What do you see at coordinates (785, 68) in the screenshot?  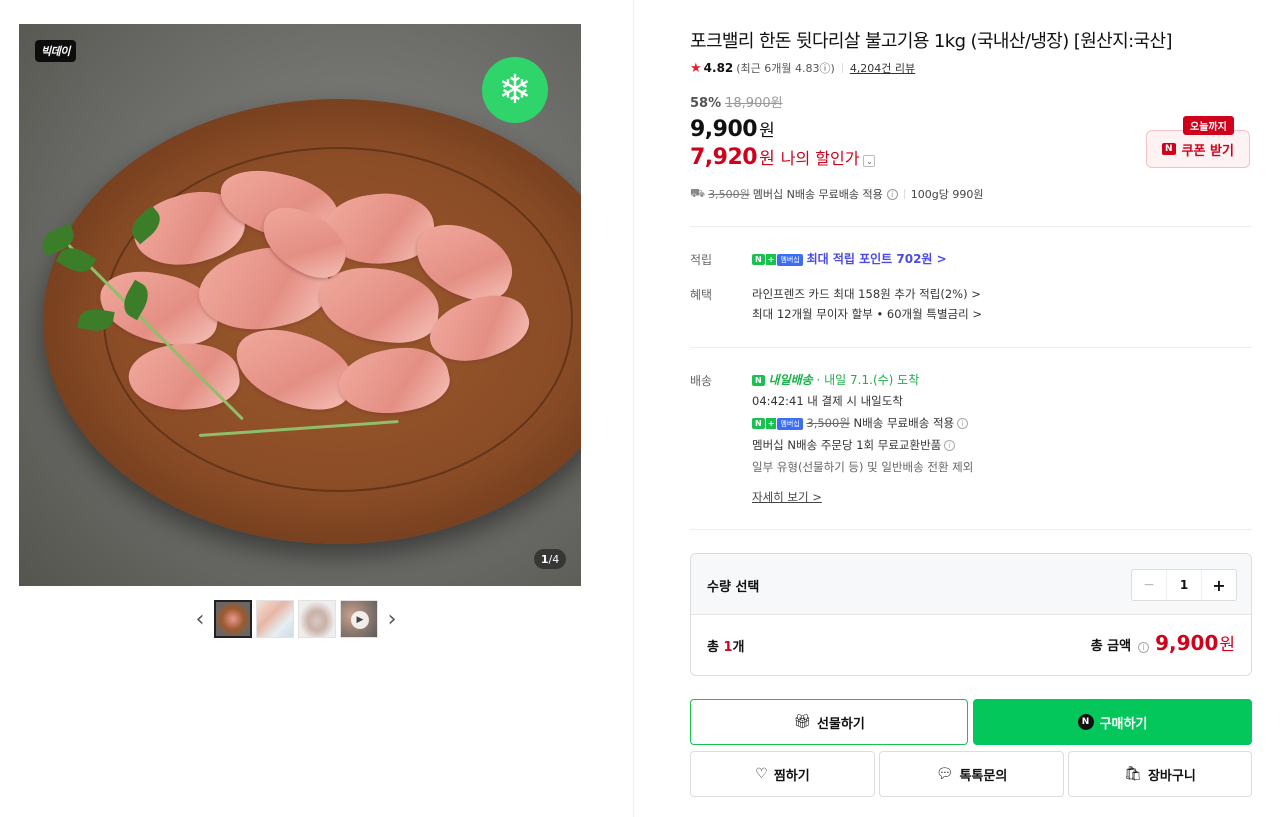 I see `rating-recent: (최근 6개월 4.83ⓘ)` at bounding box center [785, 68].